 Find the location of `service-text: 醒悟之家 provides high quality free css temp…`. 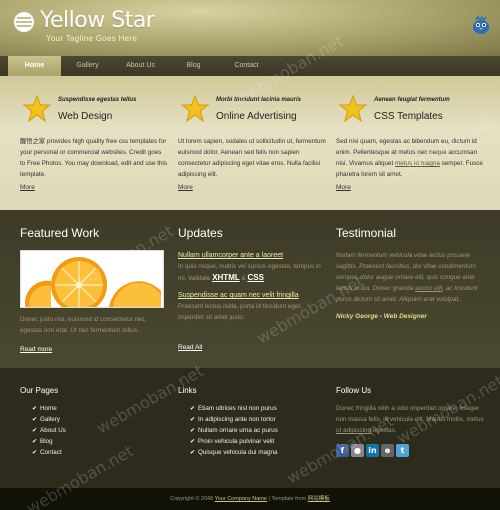

service-text: 醒悟之家 provides high quality free css temp… is located at coordinates (94, 158).